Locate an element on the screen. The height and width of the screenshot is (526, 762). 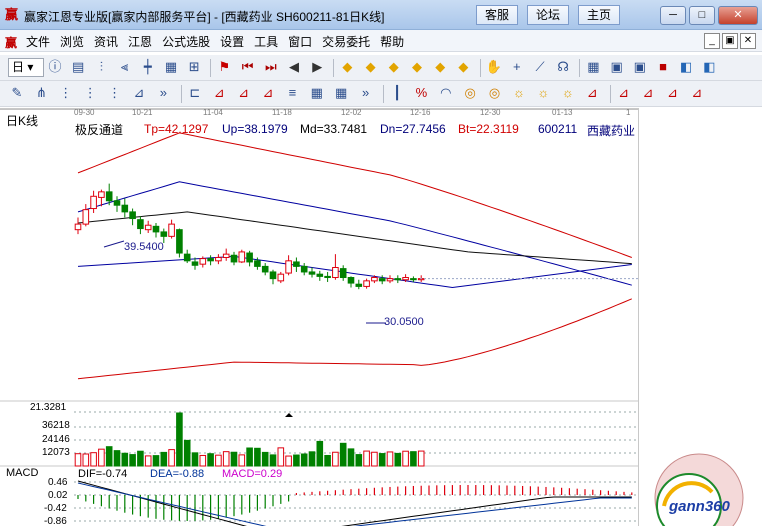
menu-tools: 工具 is located at coordinates (266, 41).